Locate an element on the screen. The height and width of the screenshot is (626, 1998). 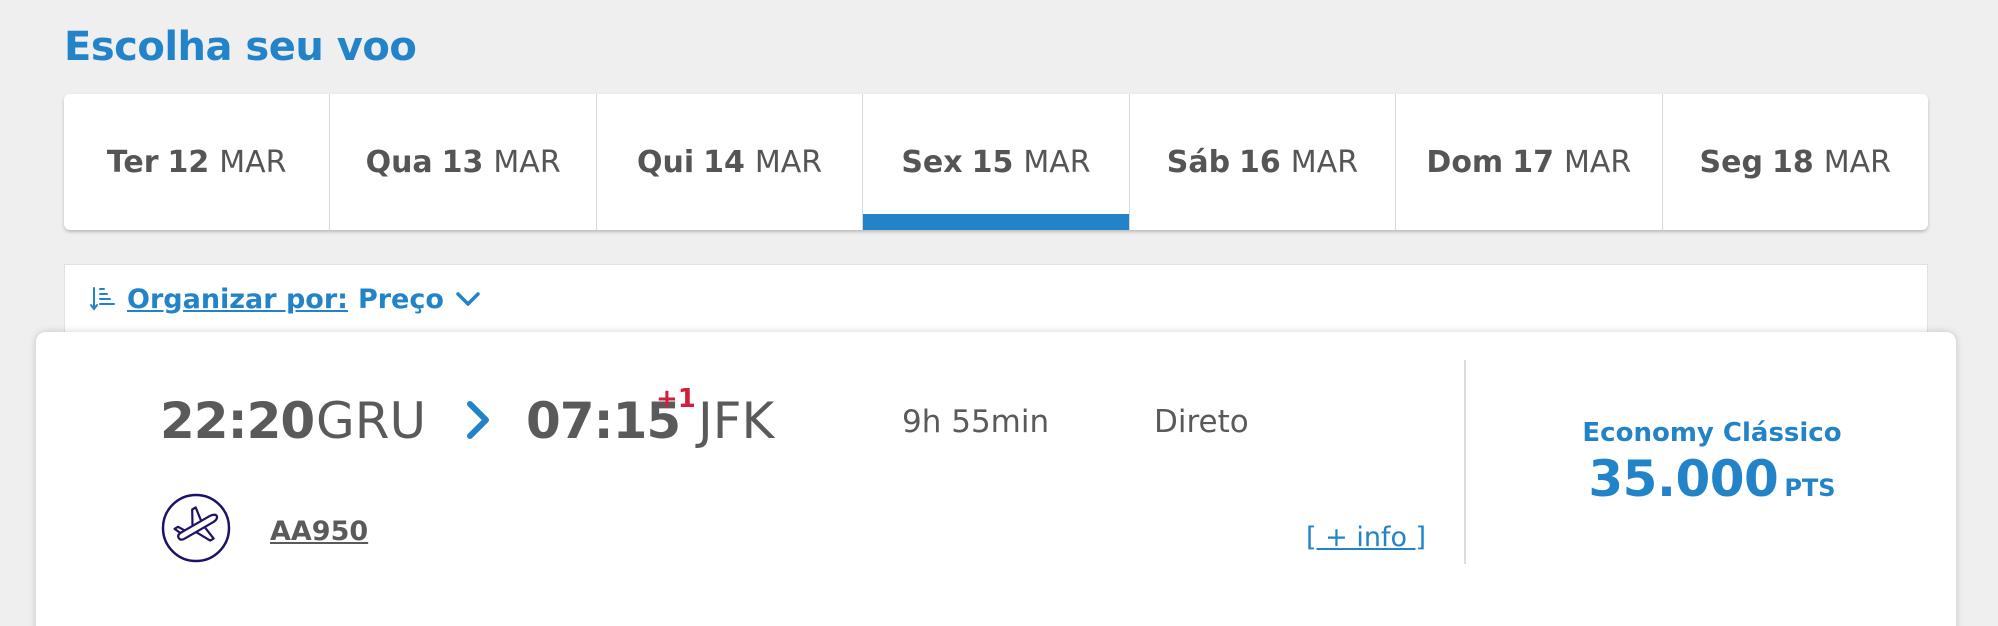
chevron-right-icon is located at coordinates (478, 420).